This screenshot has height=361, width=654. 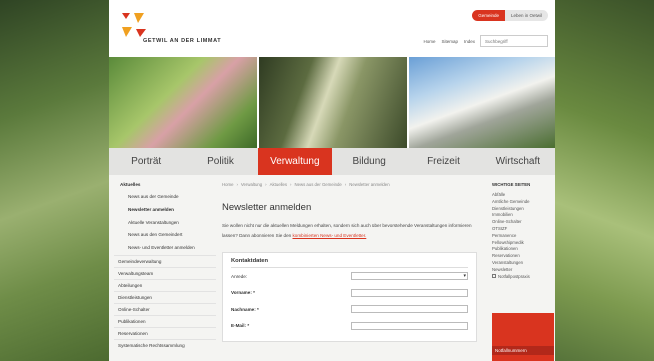 I want to click on important-page-link: OTSIZF, so click(x=522, y=229).